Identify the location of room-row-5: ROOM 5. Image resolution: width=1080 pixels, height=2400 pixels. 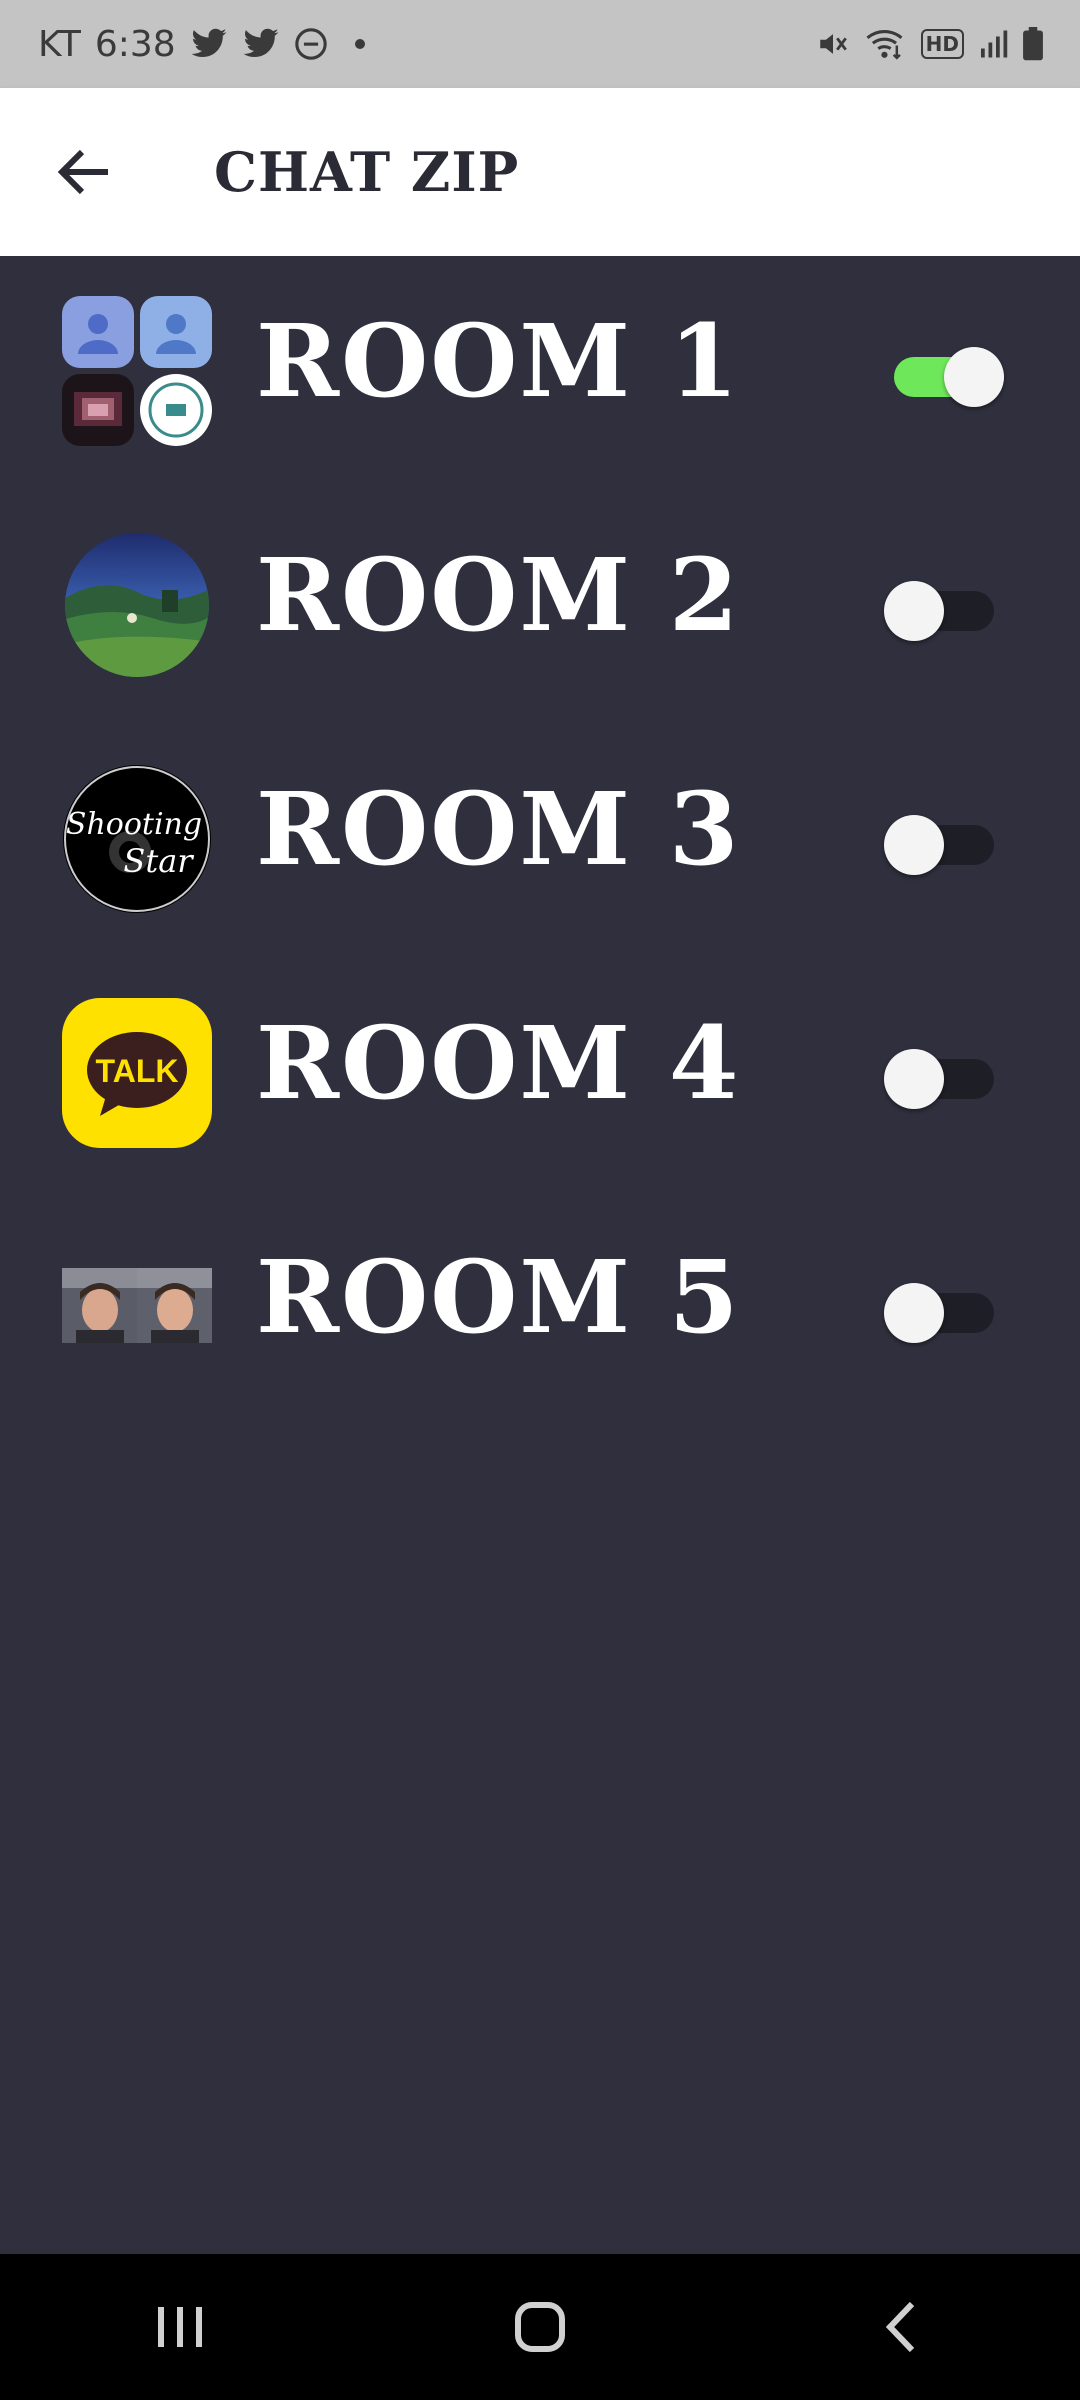
(540, 1292).